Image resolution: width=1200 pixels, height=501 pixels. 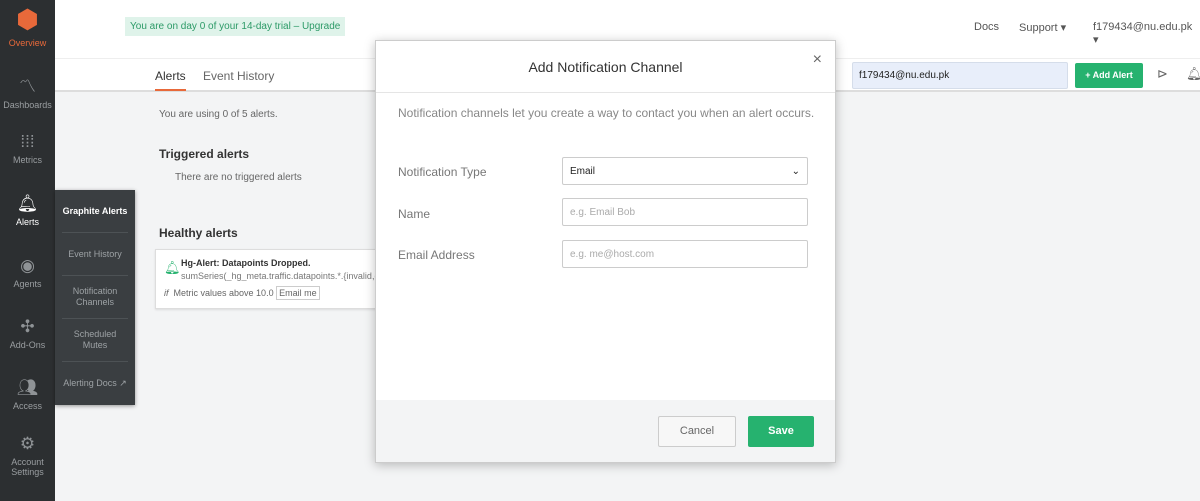 What do you see at coordinates (238, 177) in the screenshot?
I see `no-triggered-text: There are no triggered alerts` at bounding box center [238, 177].